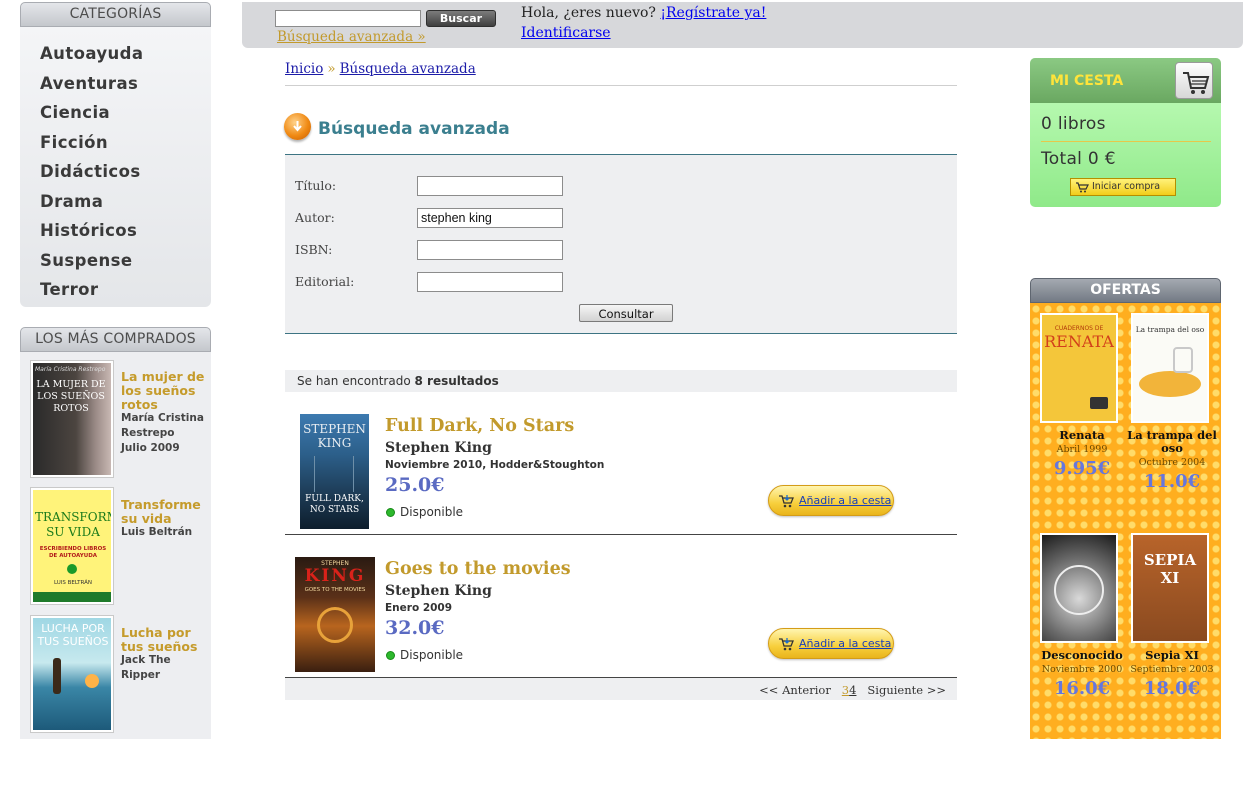 The height and width of the screenshot is (800, 1250). Describe the element at coordinates (304, 69) in the screenshot. I see `breadcrumb-home-link: Inicio` at that location.